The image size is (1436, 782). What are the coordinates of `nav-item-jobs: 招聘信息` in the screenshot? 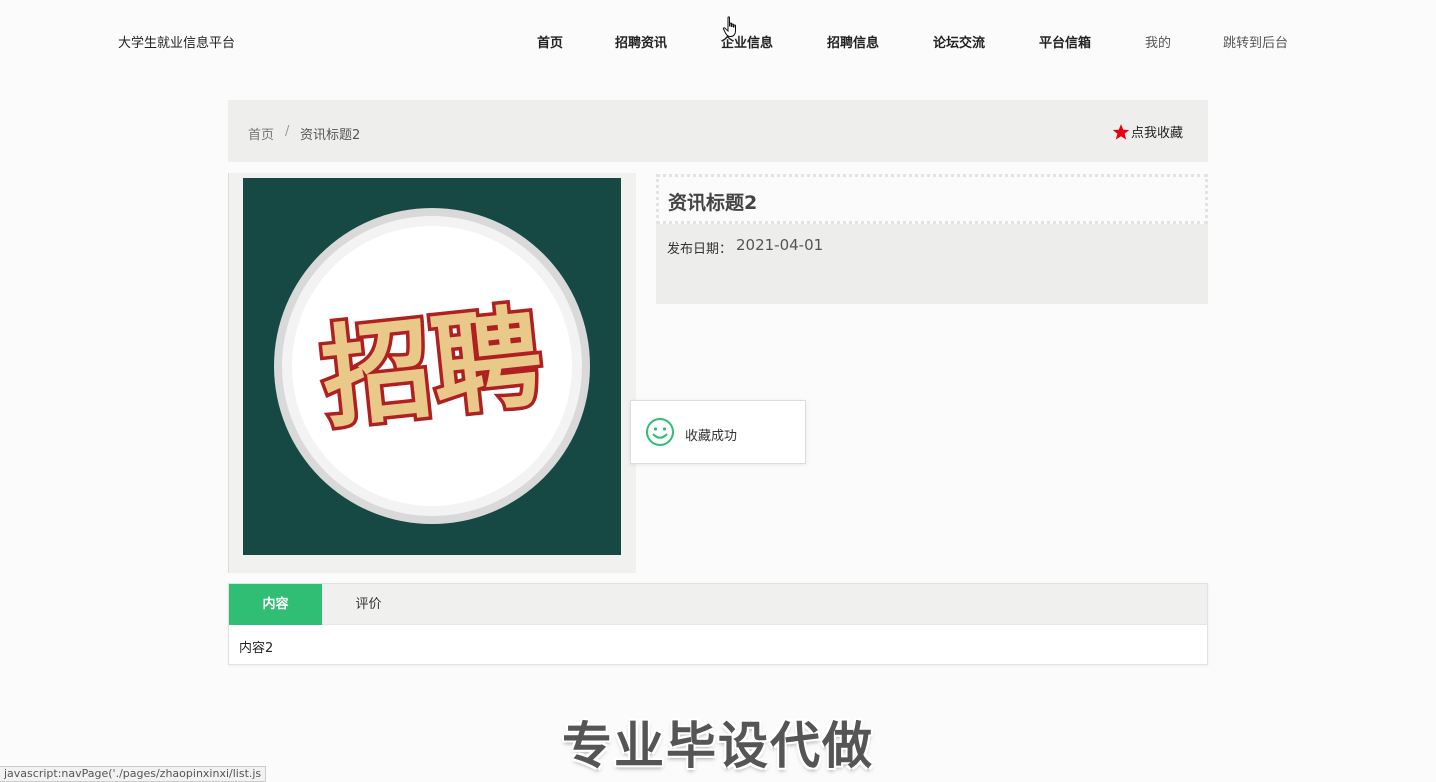 It's located at (853, 41).